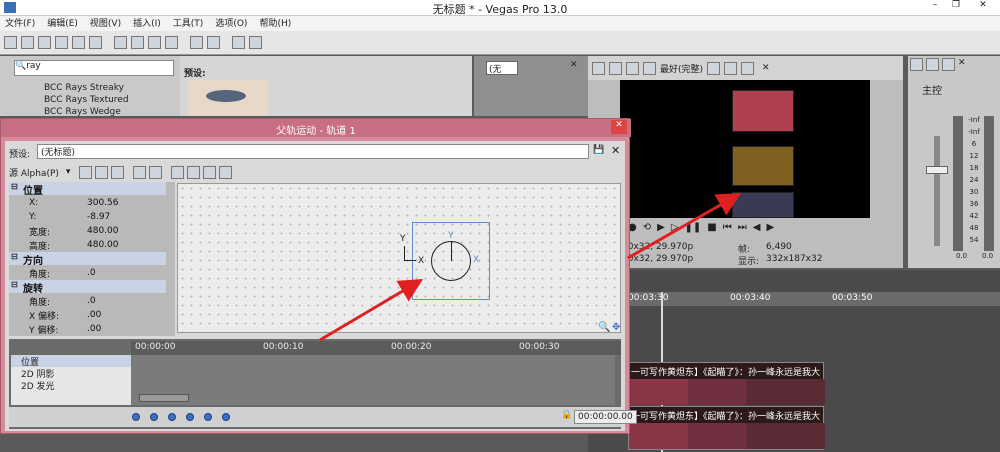 The height and width of the screenshot is (452, 1000). What do you see at coordinates (371, 310) in the screenshot?
I see `arrow-to-motion-frame` at bounding box center [371, 310].